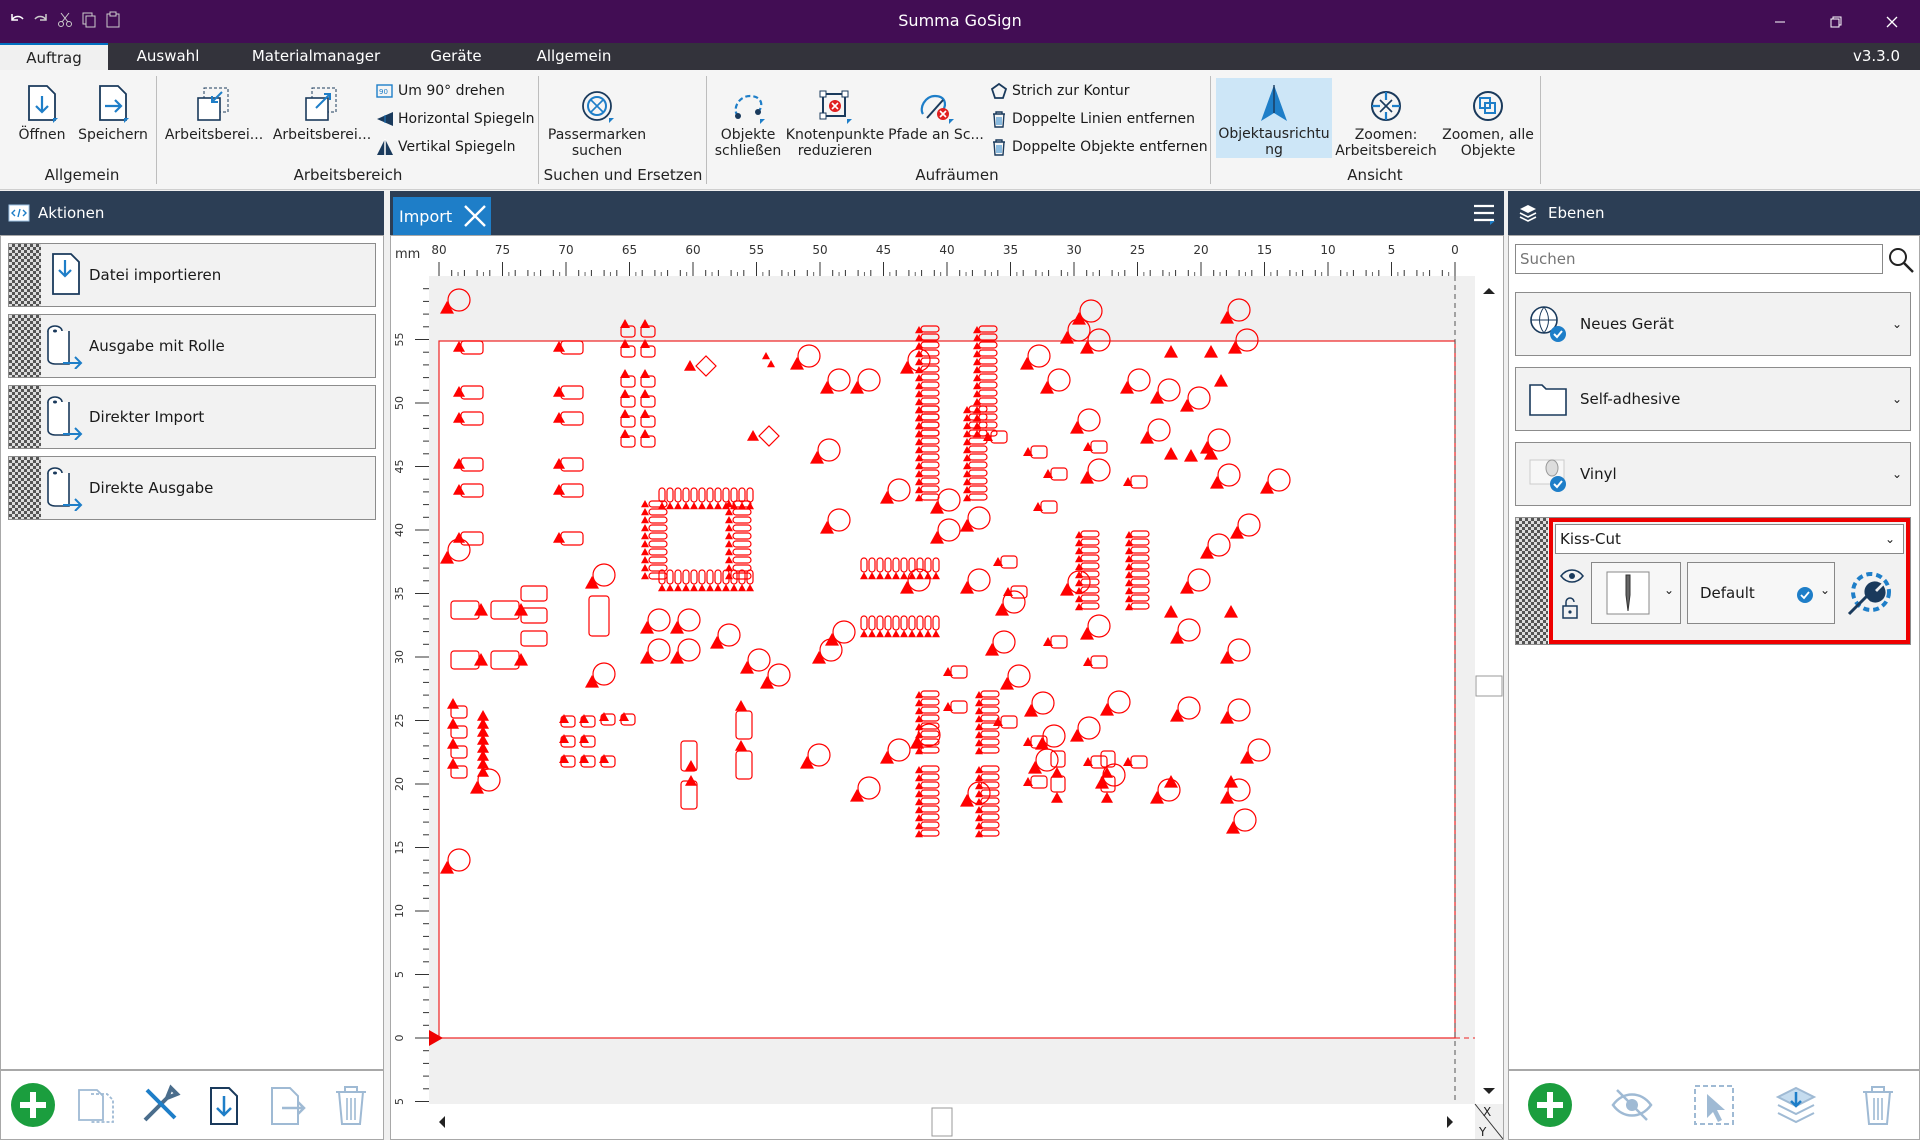 This screenshot has height=1140, width=1920. What do you see at coordinates (1901, 260) in the screenshot?
I see `search-icon` at bounding box center [1901, 260].